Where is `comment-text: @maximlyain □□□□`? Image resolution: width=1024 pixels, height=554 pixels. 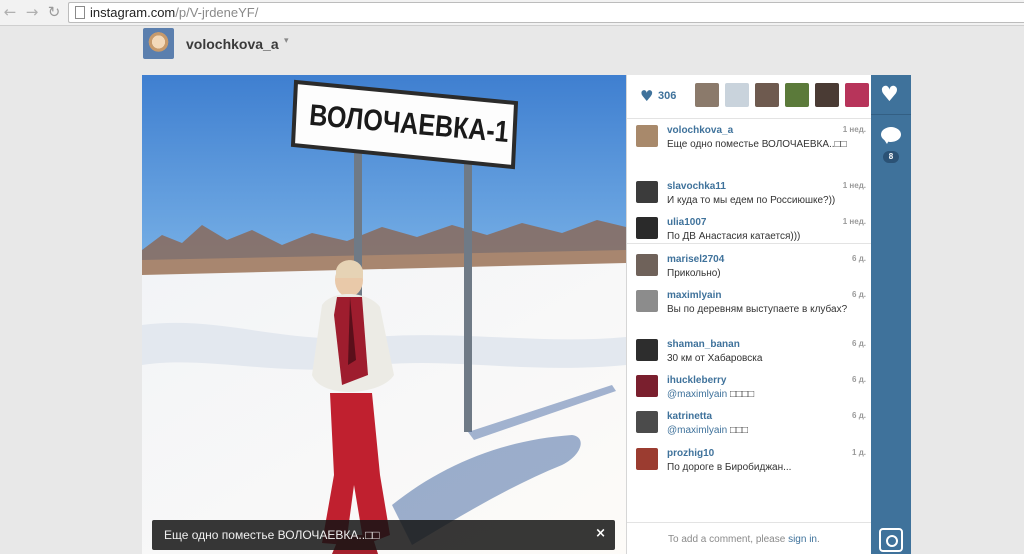
comment-text: @maximlyain □□□□ is located at coordinates (711, 394).